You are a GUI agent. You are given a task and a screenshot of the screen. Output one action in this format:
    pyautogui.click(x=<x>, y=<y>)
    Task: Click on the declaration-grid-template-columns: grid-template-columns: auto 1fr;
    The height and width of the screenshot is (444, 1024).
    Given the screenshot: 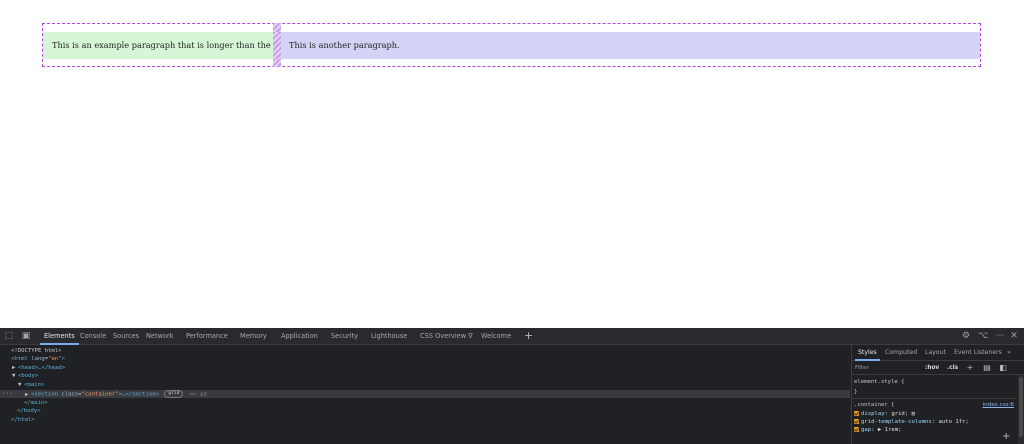 What is the action you would take?
    pyautogui.click(x=911, y=422)
    